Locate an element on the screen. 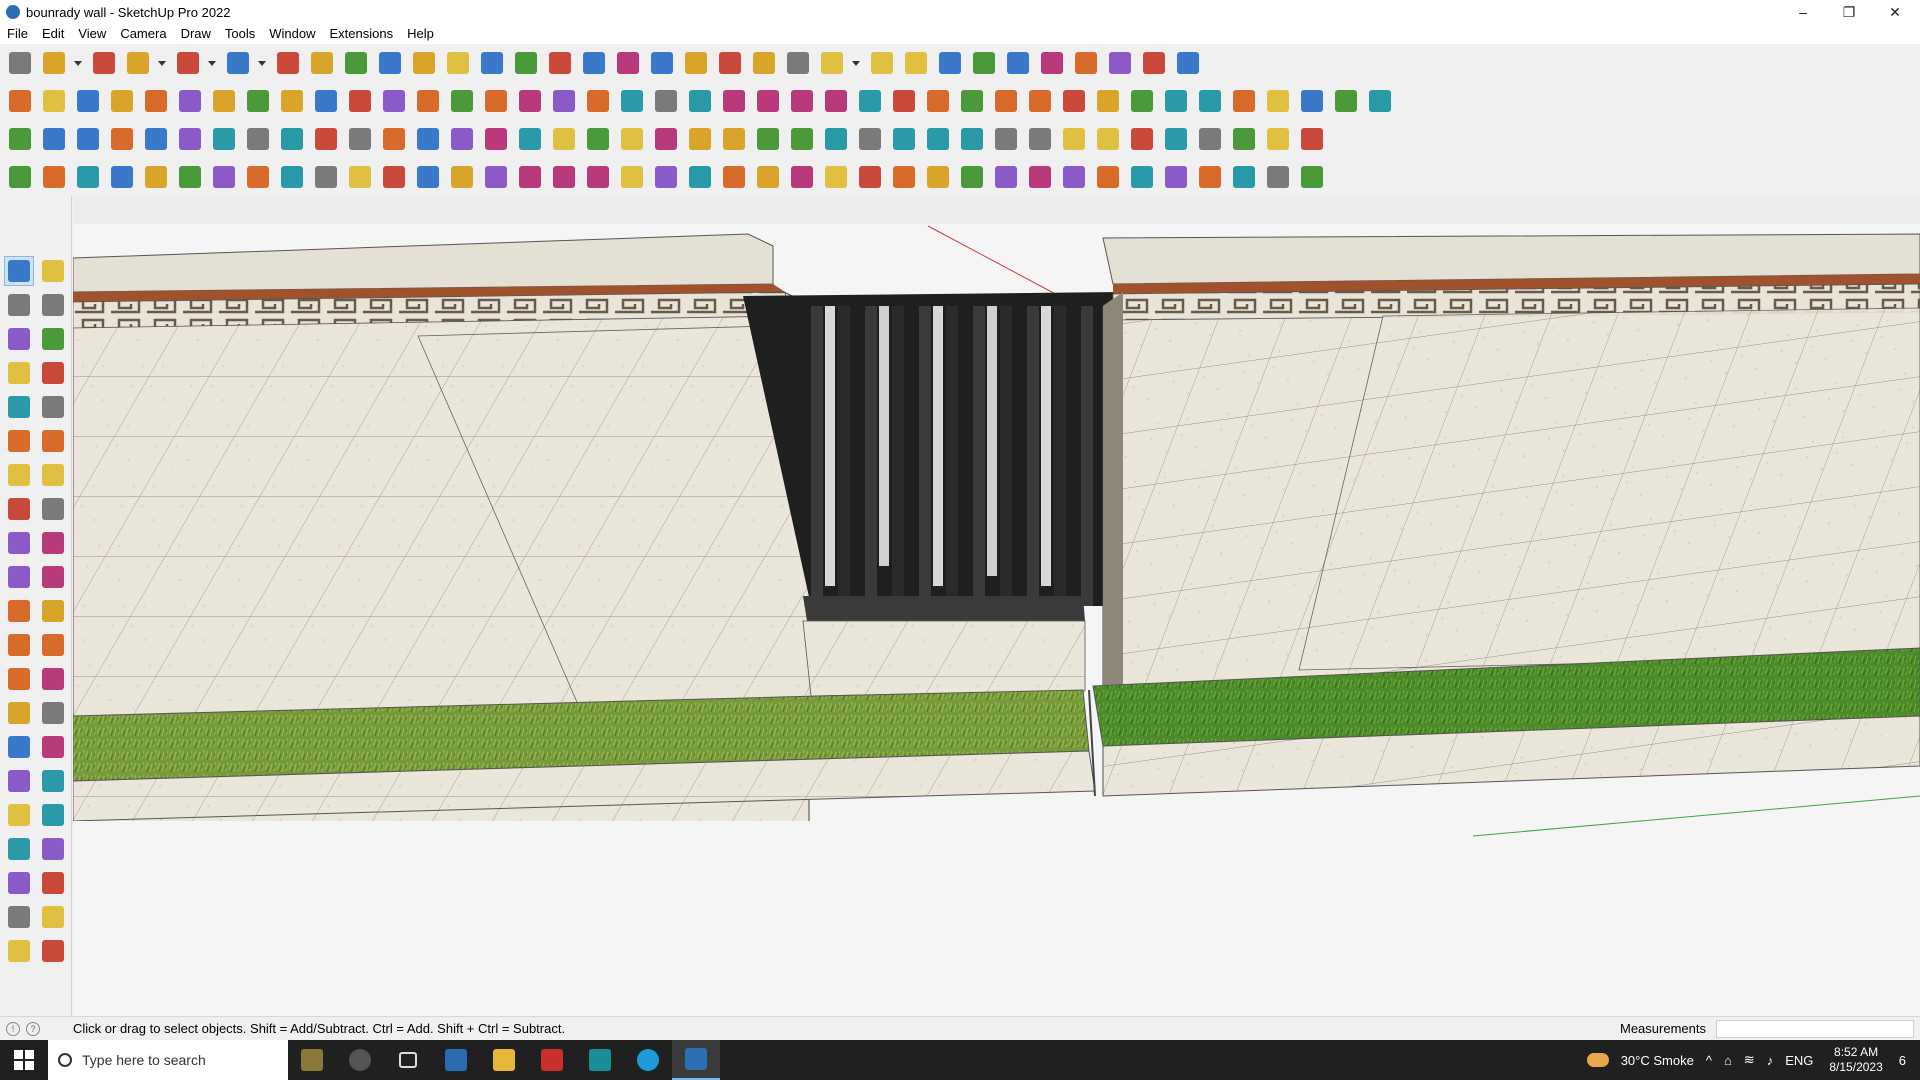 The width and height of the screenshot is (1920, 1080). arc-button is located at coordinates (188, 63).